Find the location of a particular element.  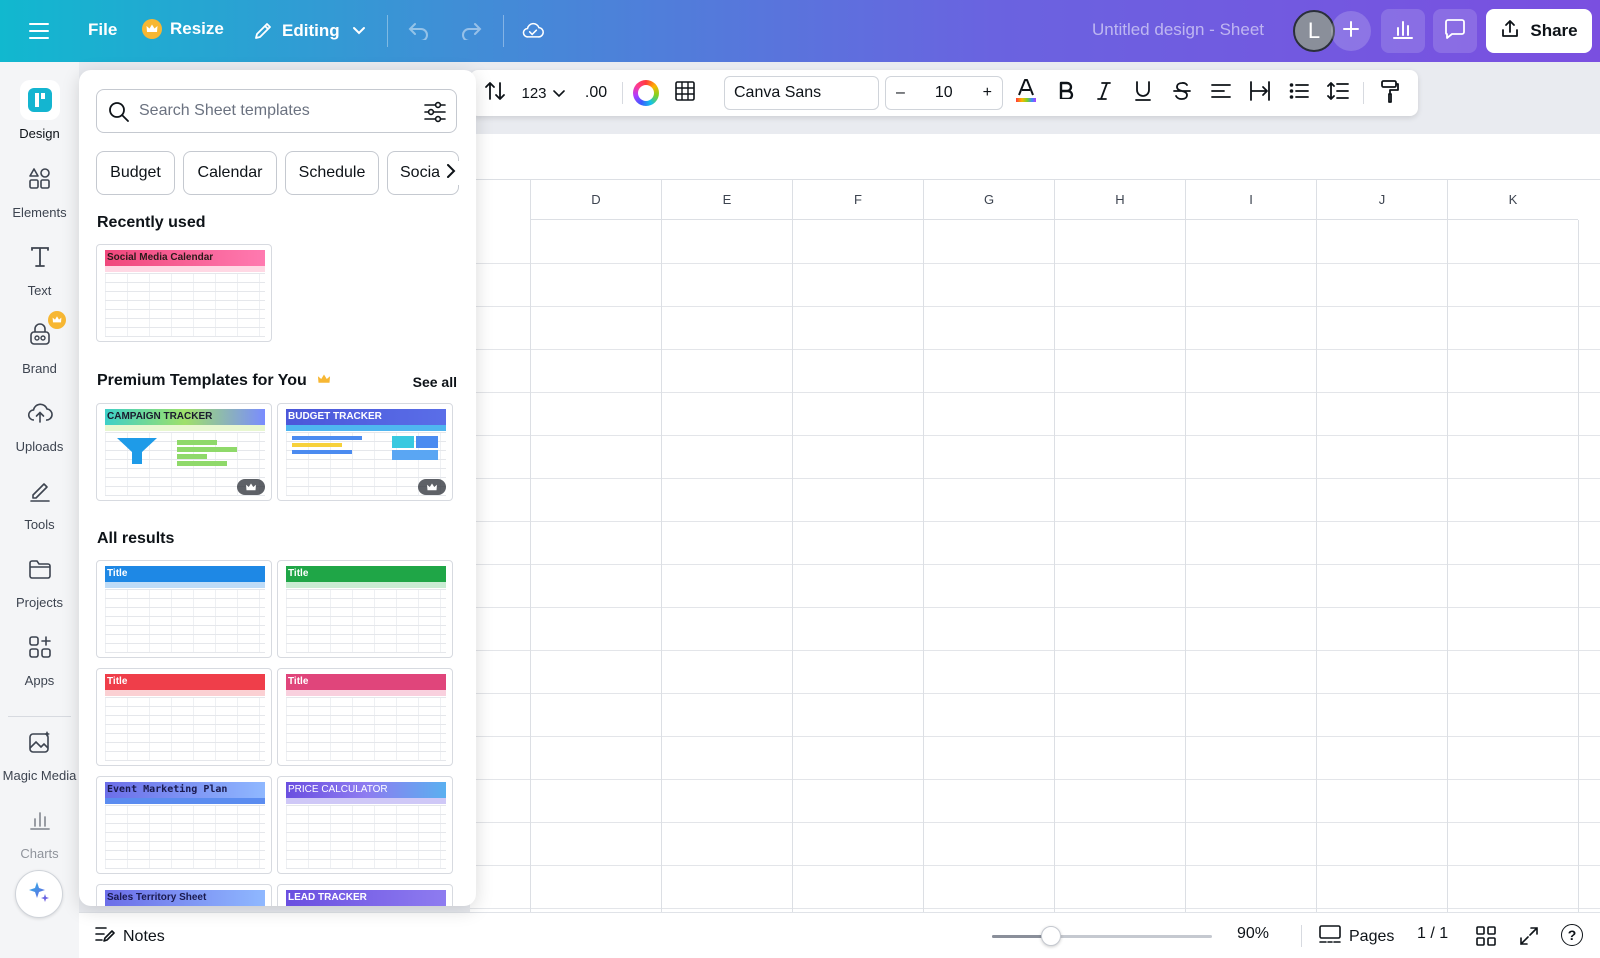

toolbar-divider is located at coordinates (1363, 93).